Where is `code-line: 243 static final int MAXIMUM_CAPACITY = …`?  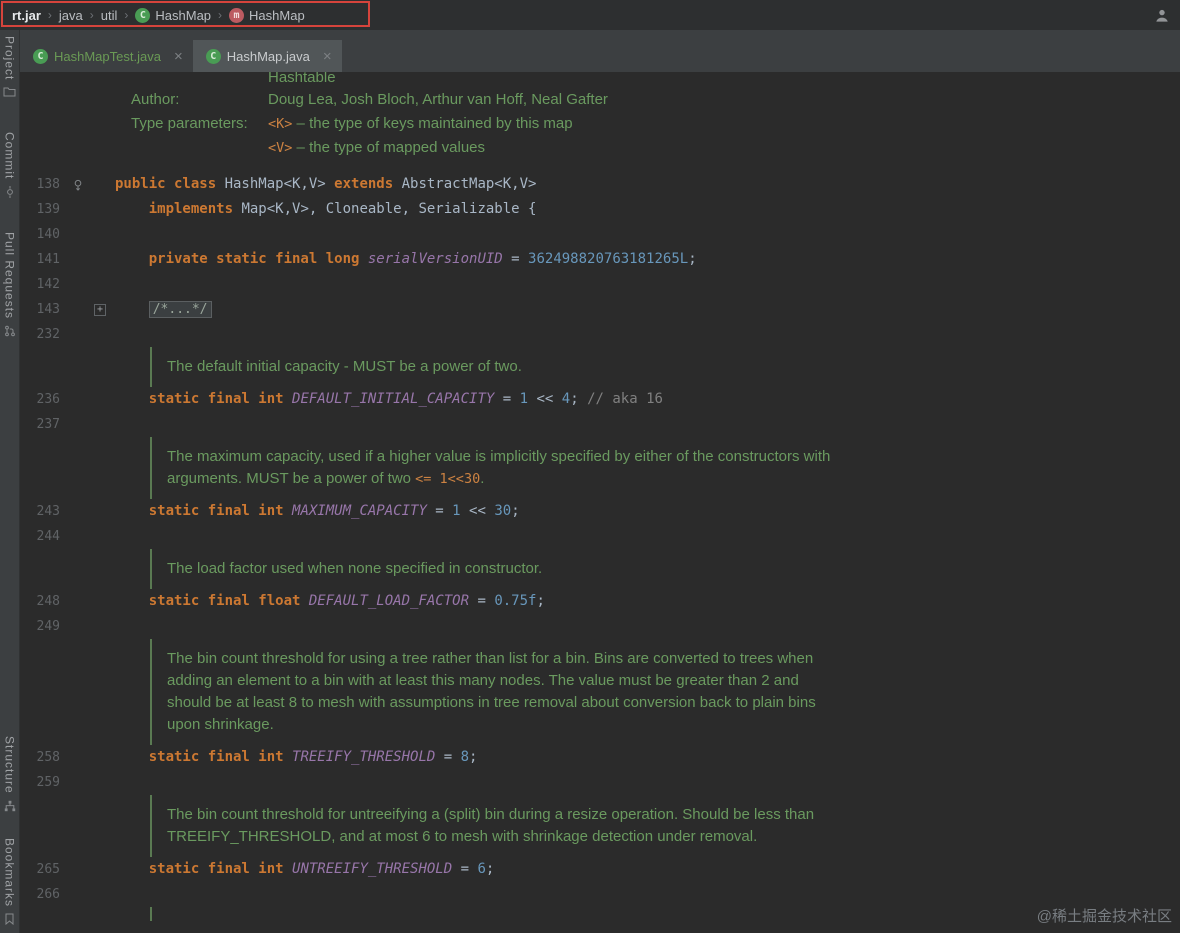
code-line: 243 static final int MAXIMUM_CAPACITY = … is located at coordinates (600, 511).